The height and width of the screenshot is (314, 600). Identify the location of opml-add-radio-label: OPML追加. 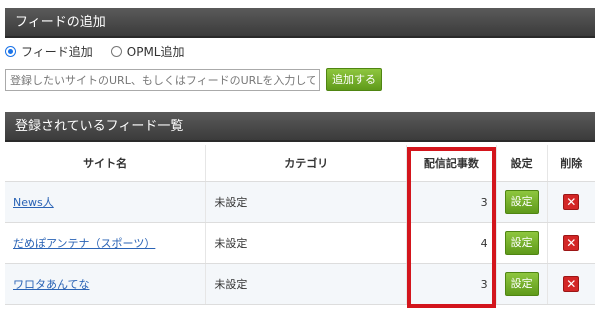
(156, 51).